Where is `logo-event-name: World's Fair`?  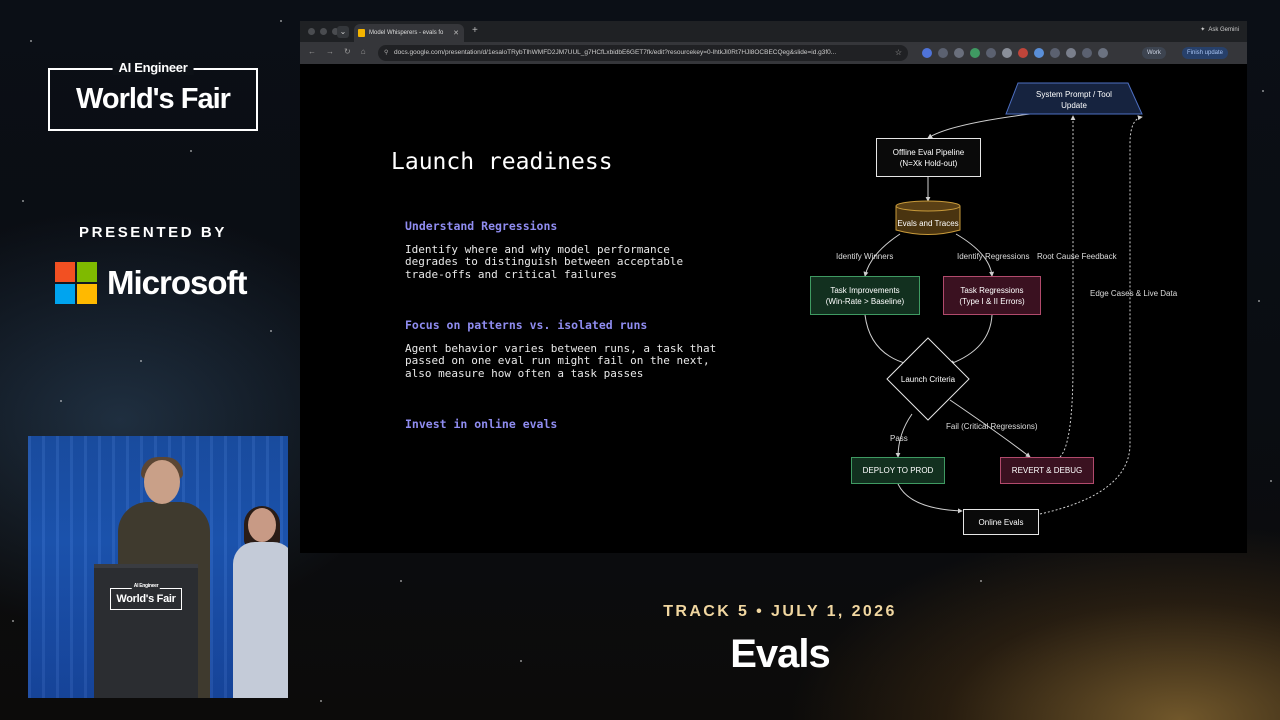
logo-event-name: World's Fair is located at coordinates (153, 99).